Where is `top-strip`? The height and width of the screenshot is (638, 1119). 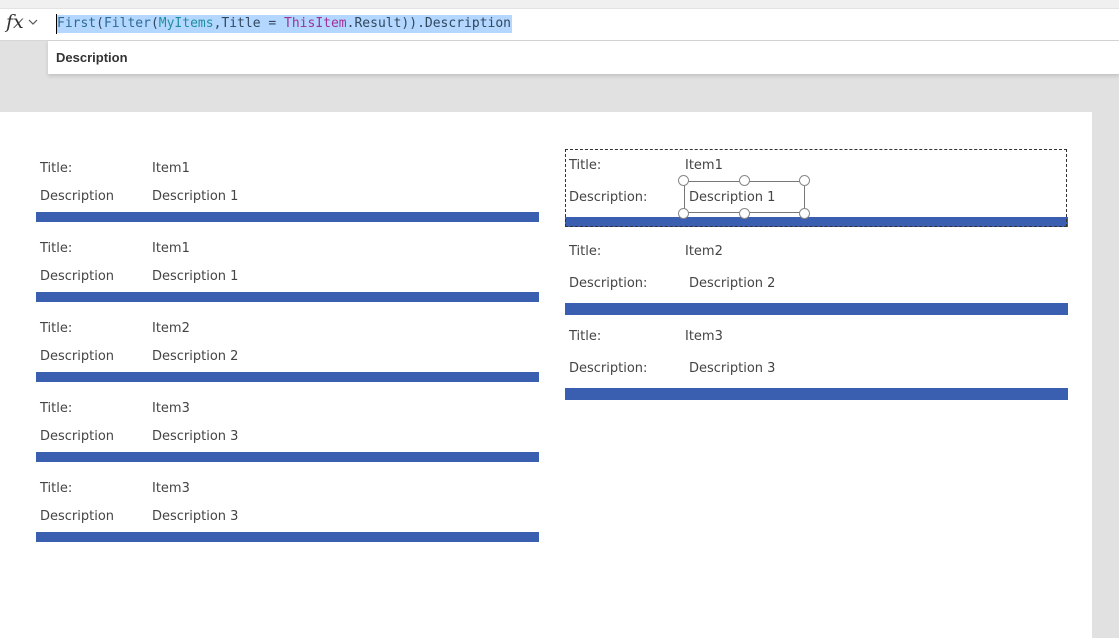 top-strip is located at coordinates (559, 4).